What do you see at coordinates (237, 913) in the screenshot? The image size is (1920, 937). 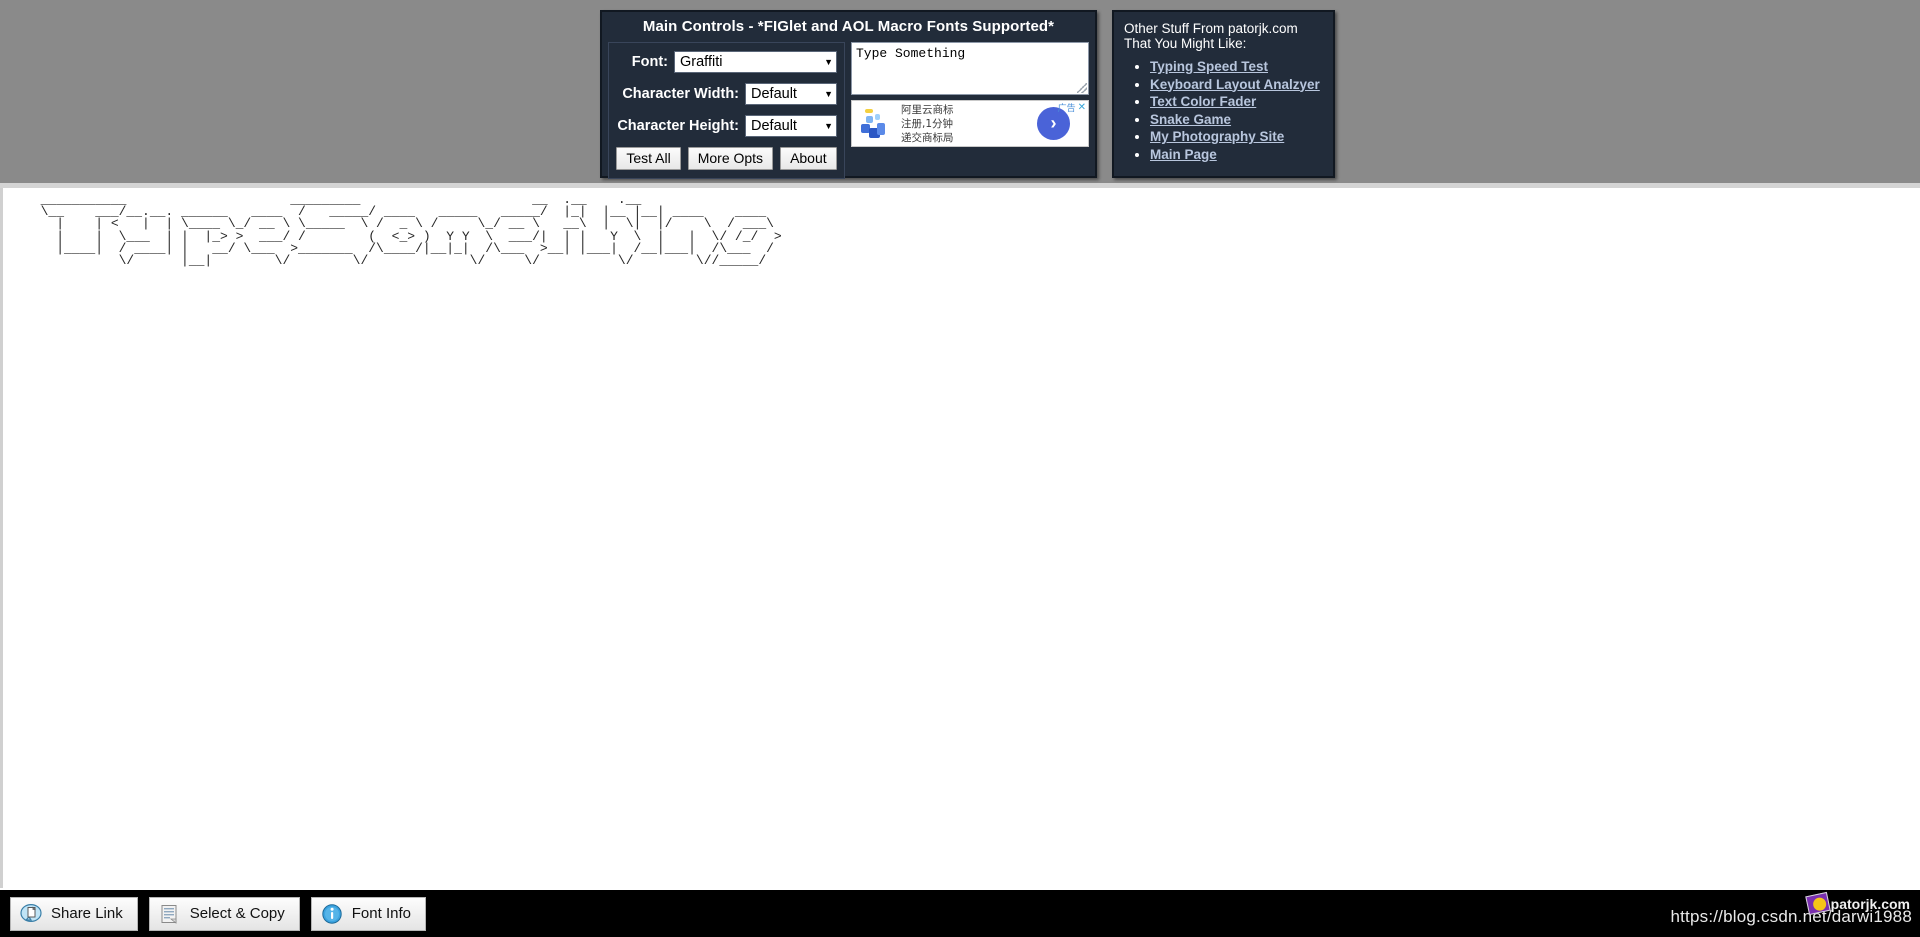 I see `select-and-copy-label: Select & Copy` at bounding box center [237, 913].